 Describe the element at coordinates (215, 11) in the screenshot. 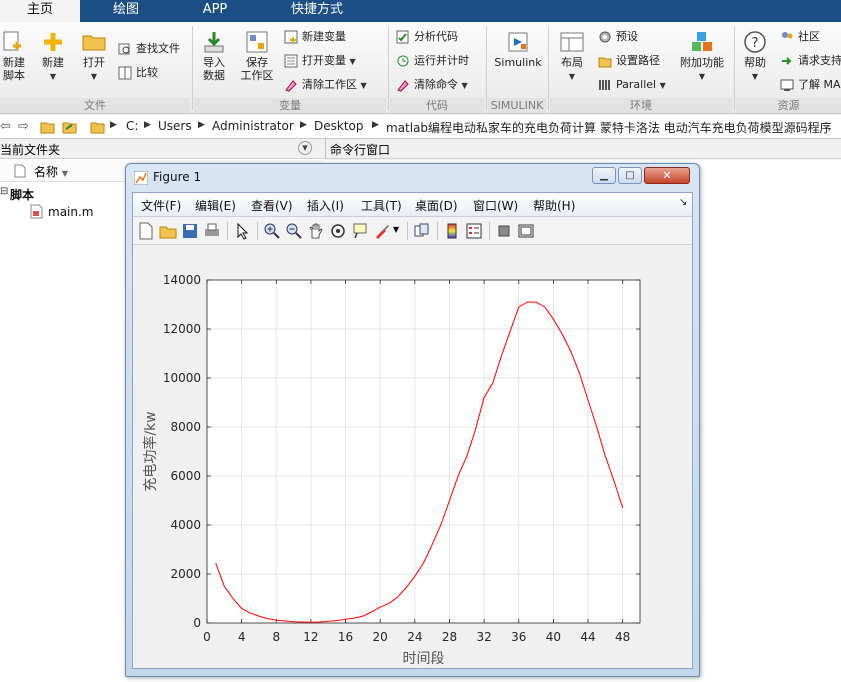

I see `tab-apps: APP` at that location.